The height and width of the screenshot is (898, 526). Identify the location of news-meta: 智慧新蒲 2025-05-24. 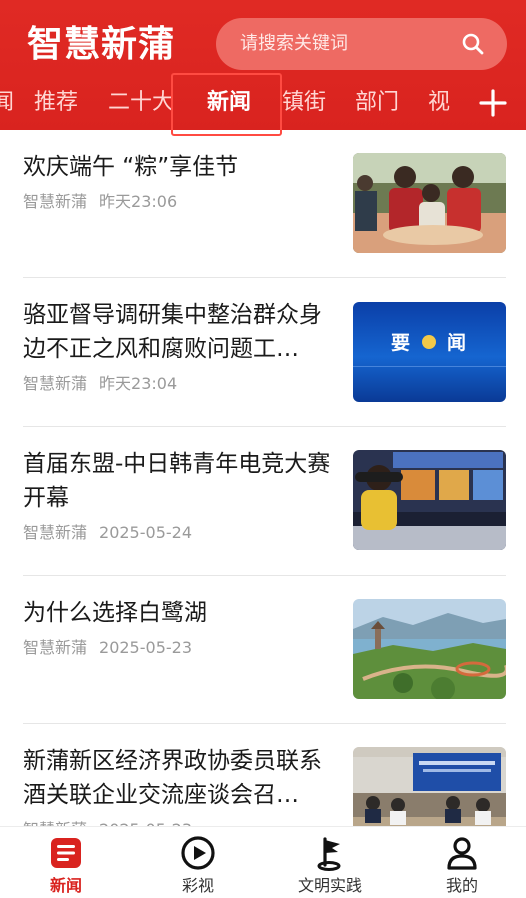
(107, 533).